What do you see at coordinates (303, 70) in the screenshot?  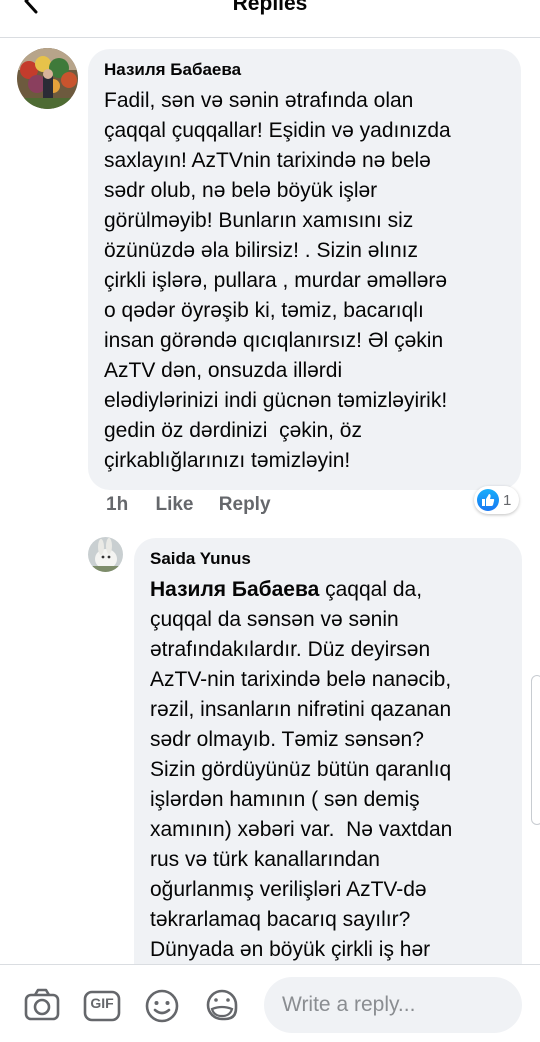 I see `comment-author: Назиля Бабаева` at bounding box center [303, 70].